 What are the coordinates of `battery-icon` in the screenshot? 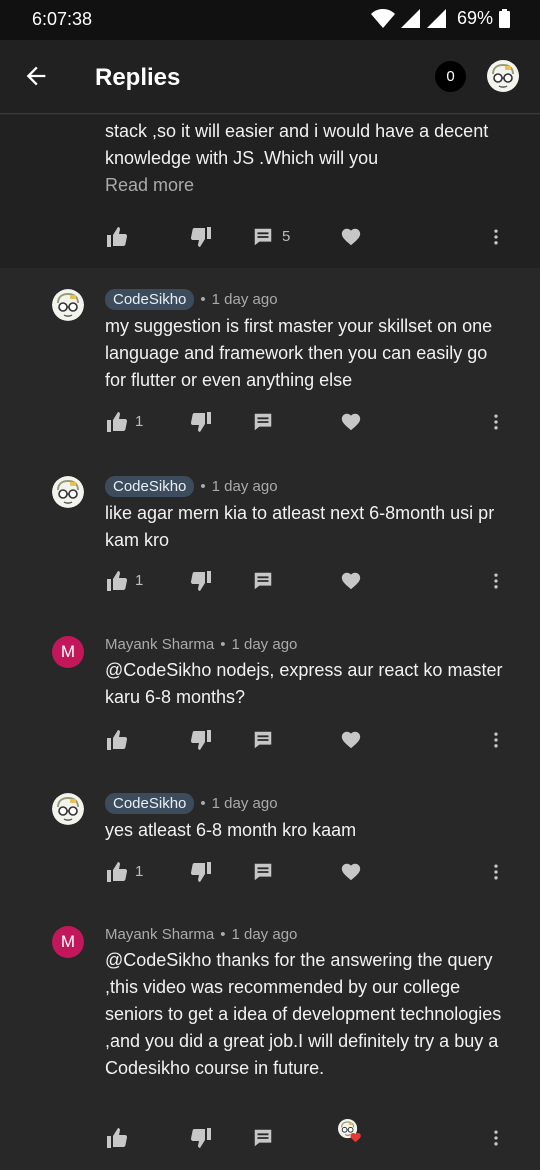 It's located at (504, 18).